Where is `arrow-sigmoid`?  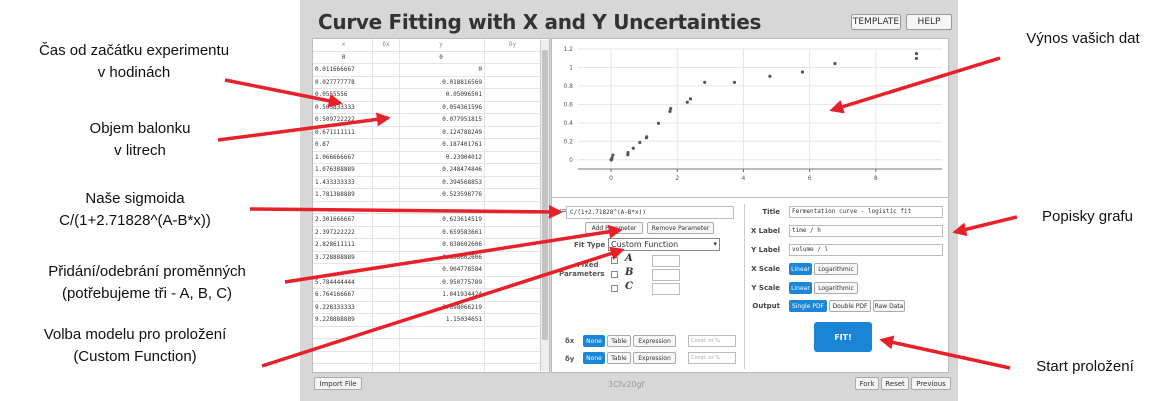 arrow-sigmoid is located at coordinates (406, 211).